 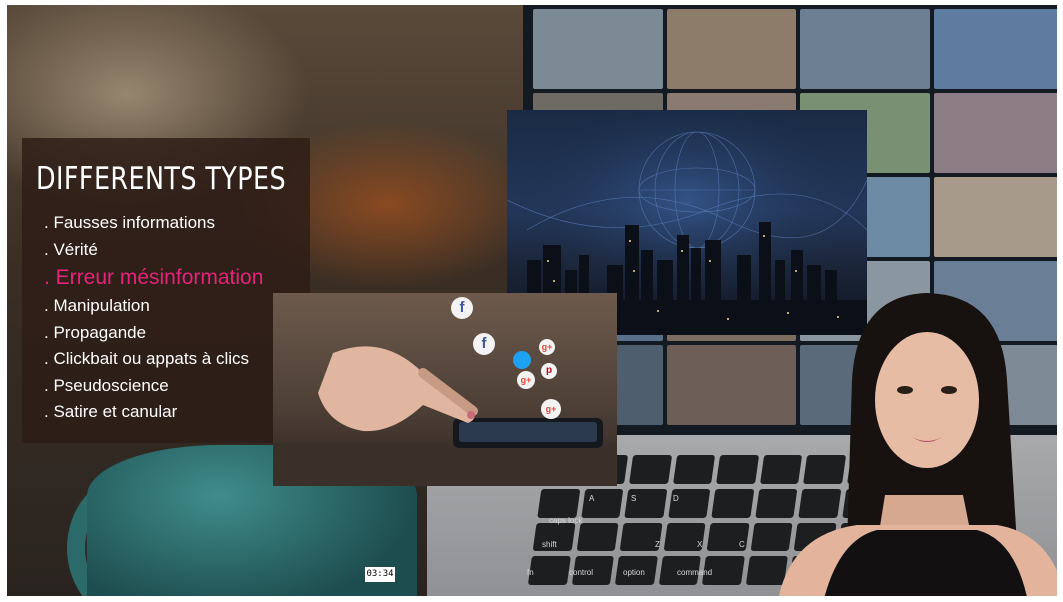 What do you see at coordinates (549, 544) in the screenshot?
I see `key-label: shift` at bounding box center [549, 544].